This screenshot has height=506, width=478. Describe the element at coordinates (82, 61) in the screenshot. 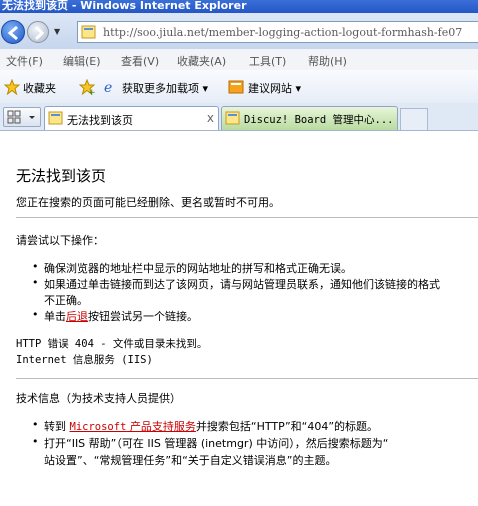

I see `menu-edit: 编辑(E)` at that location.